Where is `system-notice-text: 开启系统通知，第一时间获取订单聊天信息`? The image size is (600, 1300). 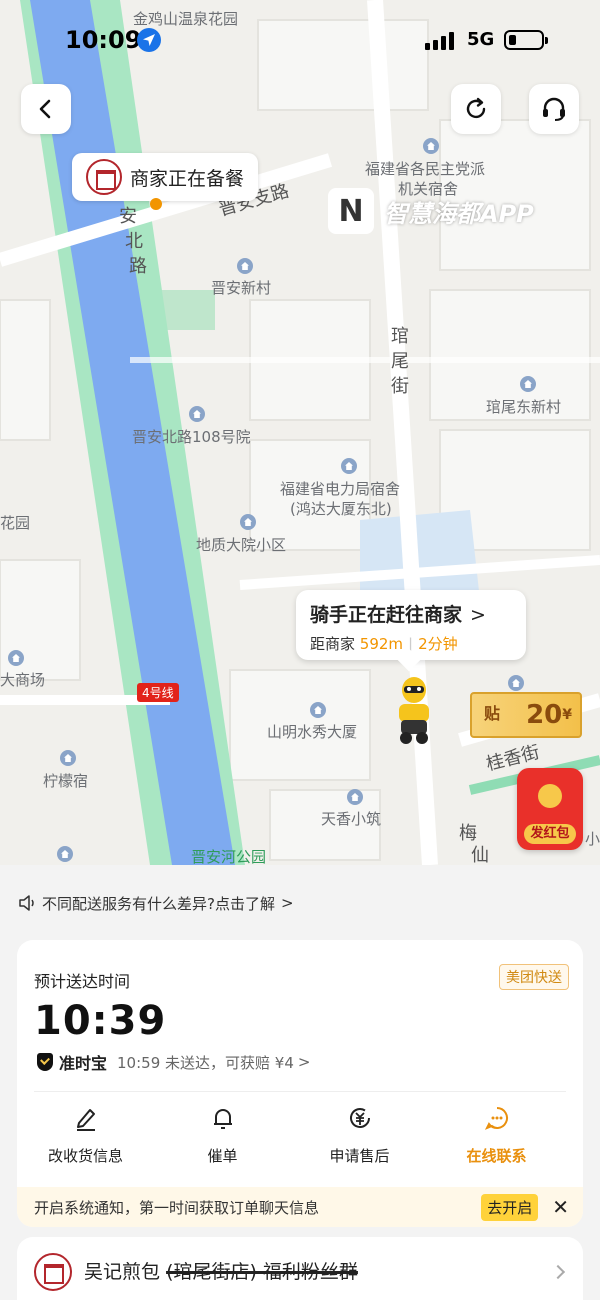 system-notice-text: 开启系统通知，第一时间获取订单聊天信息 is located at coordinates (177, 1207).